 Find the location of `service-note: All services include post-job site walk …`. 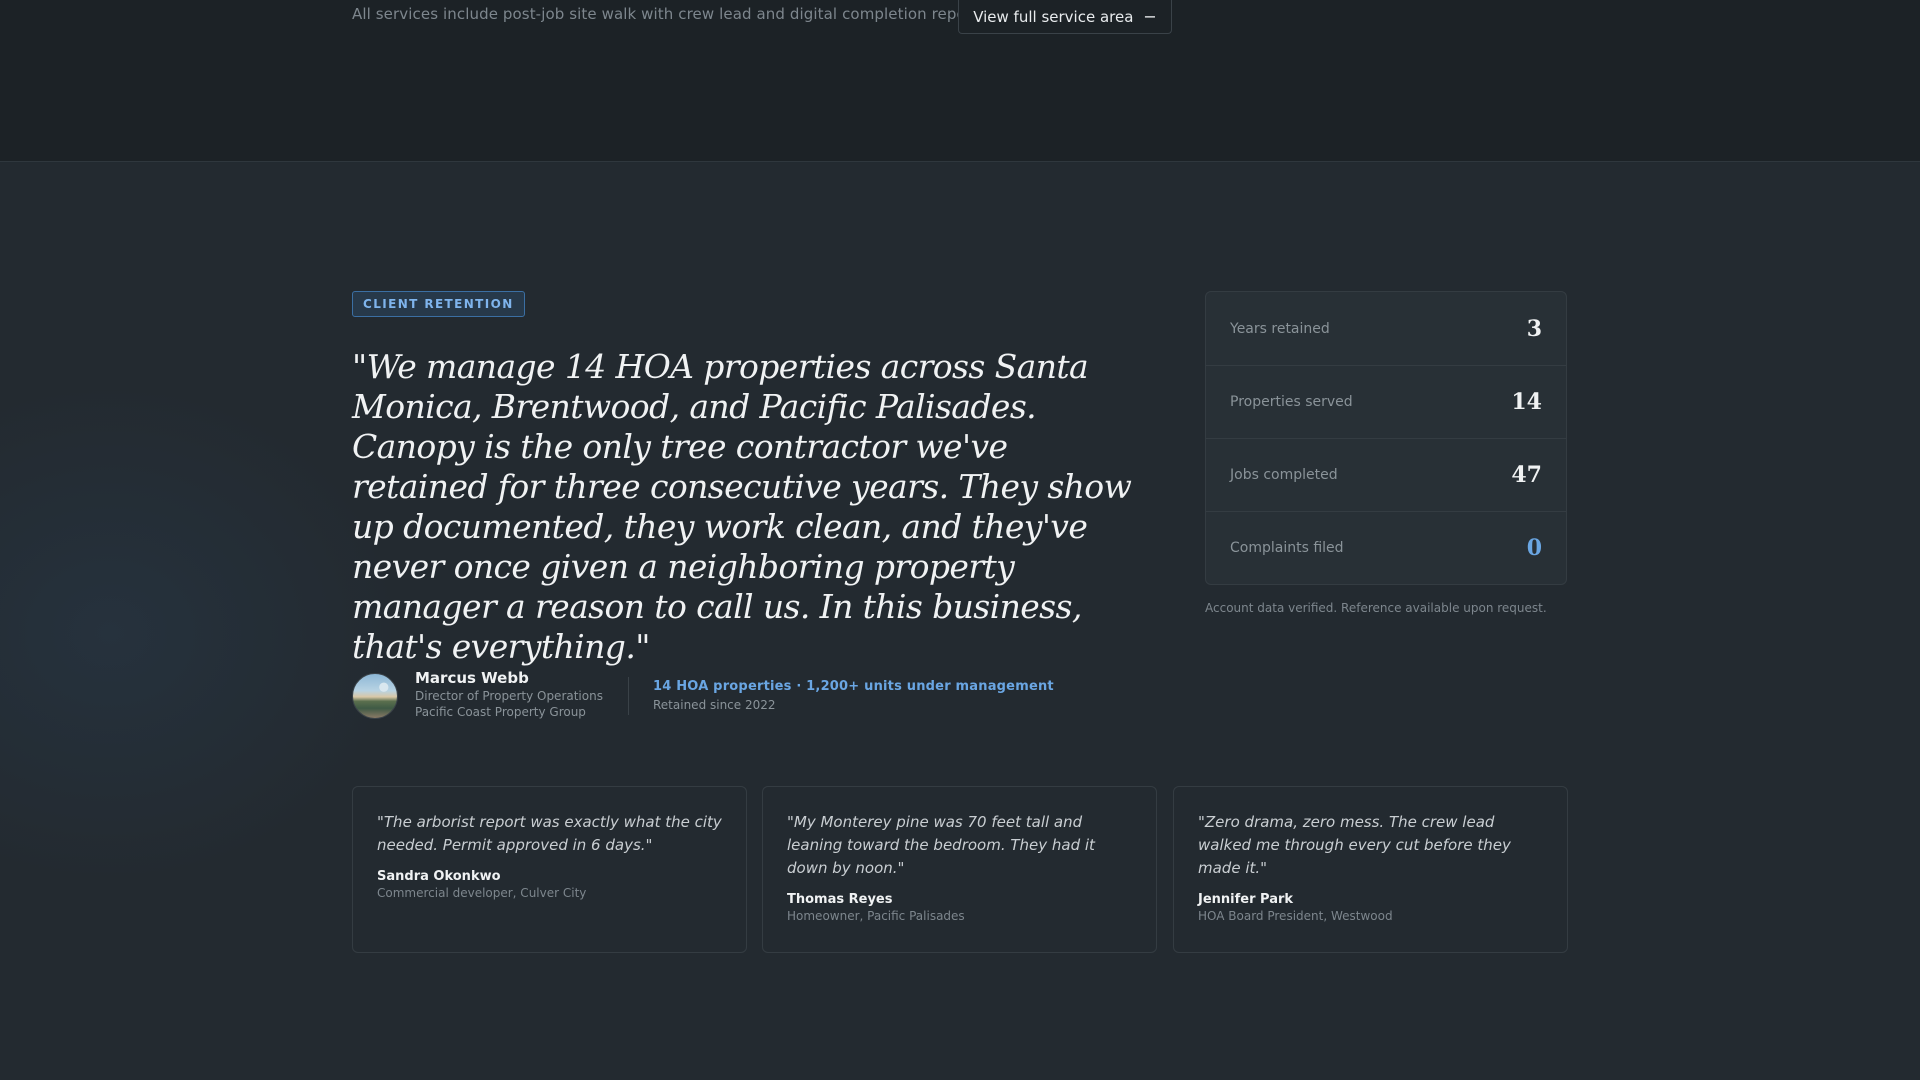

service-note: All services include post-job site walk … is located at coordinates (667, 14).